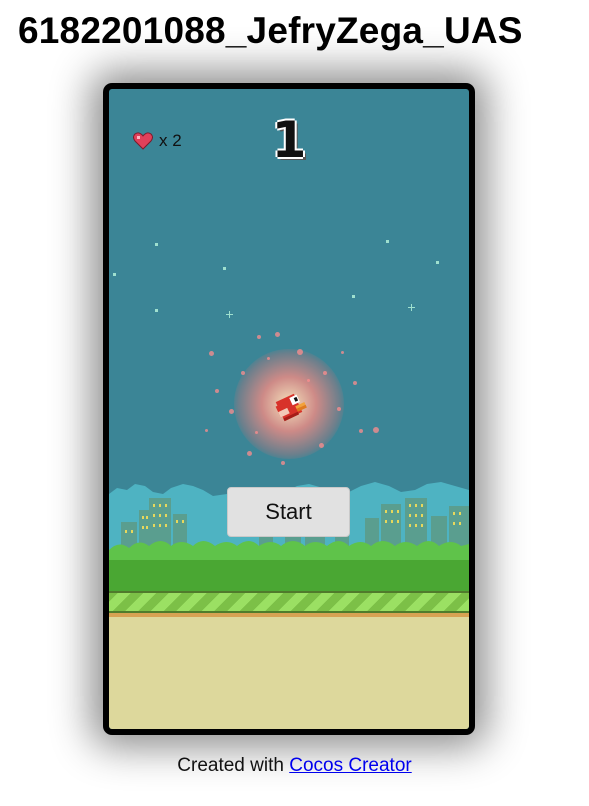  What do you see at coordinates (233, 765) in the screenshot?
I see `footer-text: Created with` at bounding box center [233, 765].